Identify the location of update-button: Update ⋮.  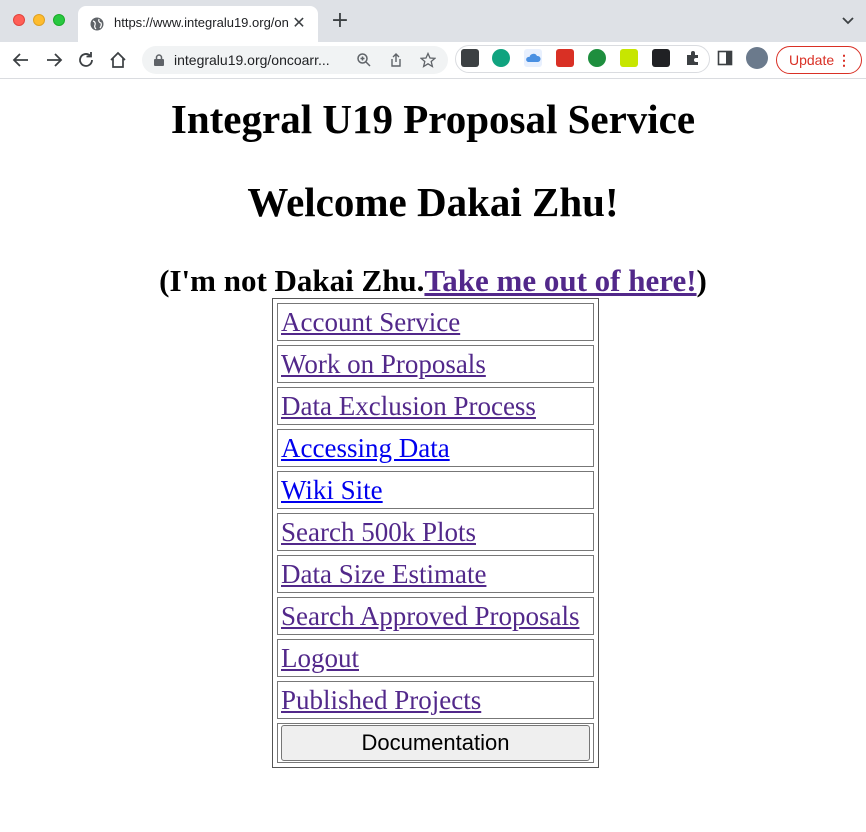
(819, 60).